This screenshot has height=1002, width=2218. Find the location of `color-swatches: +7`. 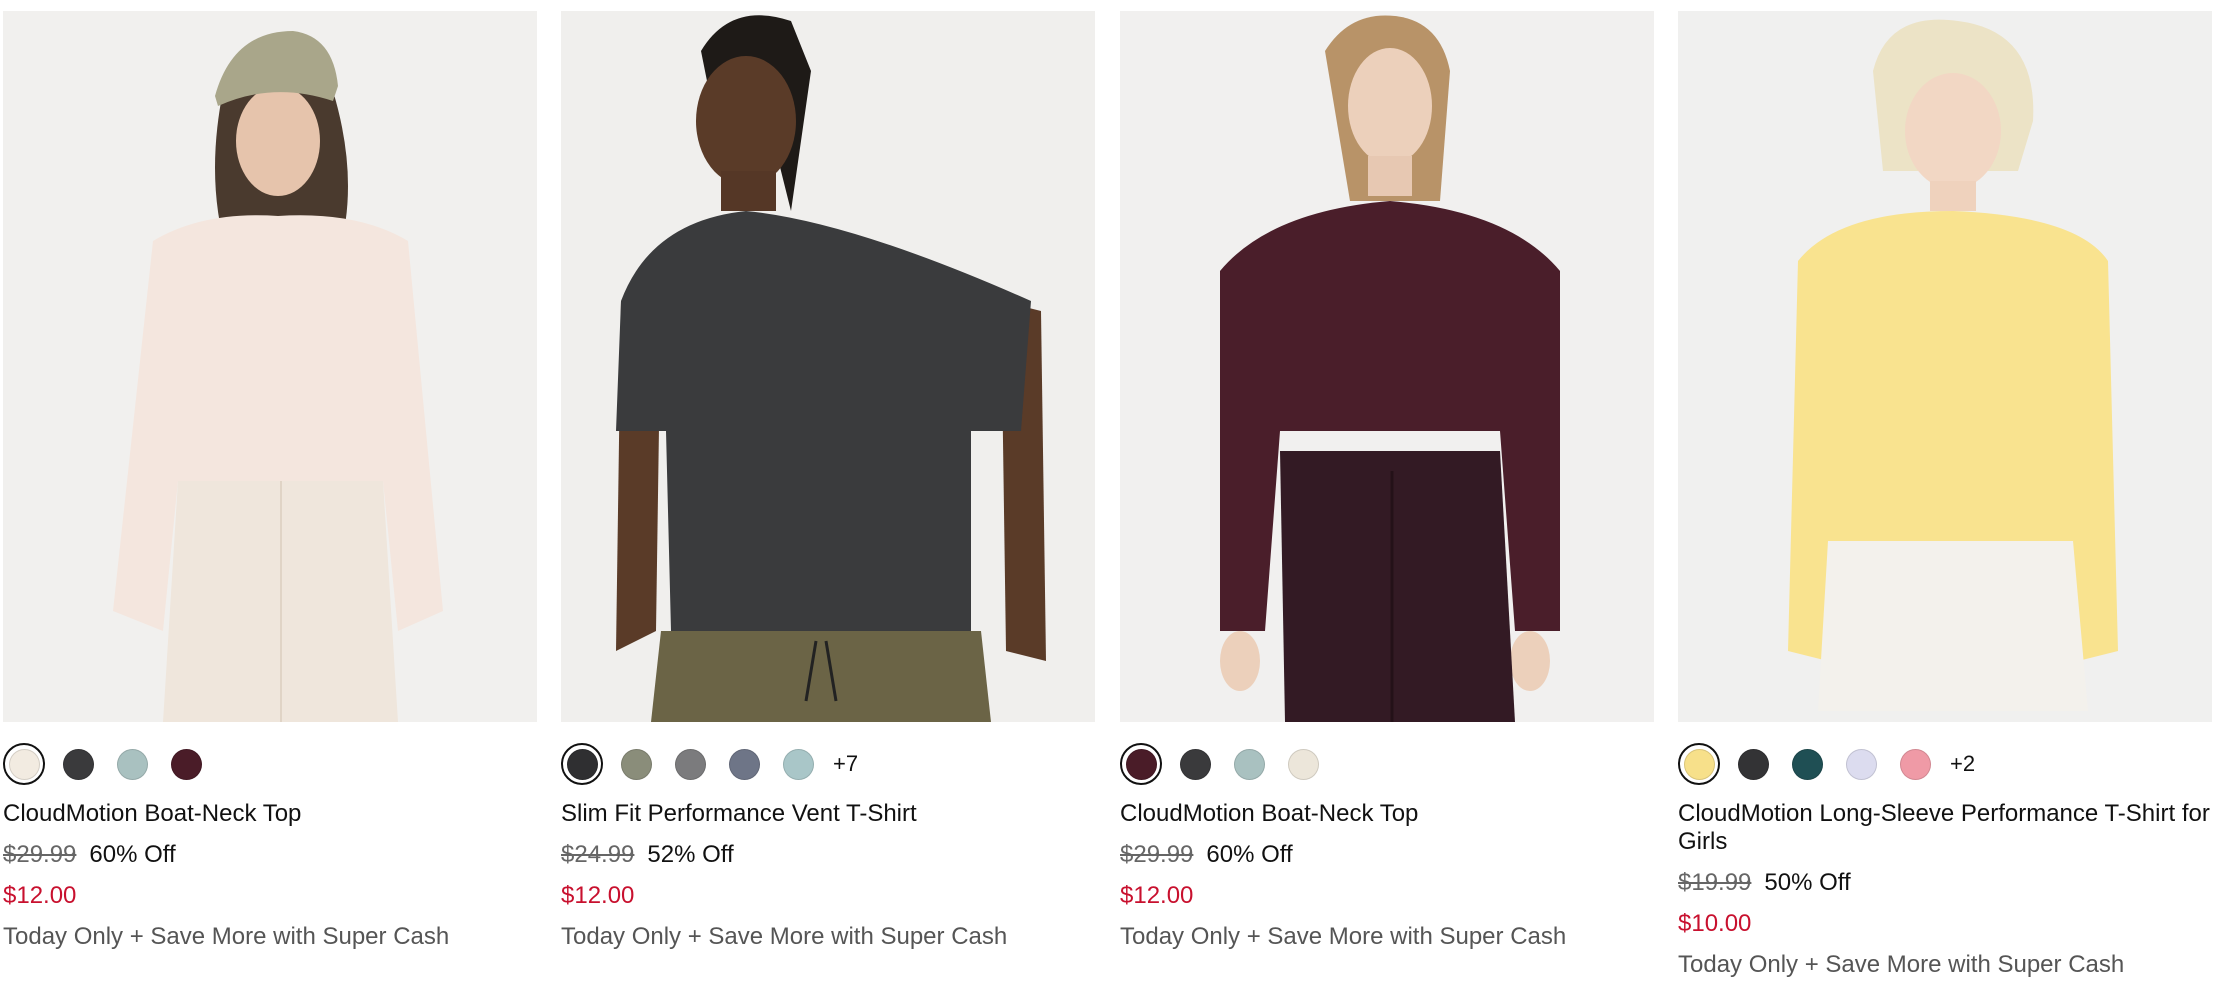

color-swatches: +7 is located at coordinates (828, 764).